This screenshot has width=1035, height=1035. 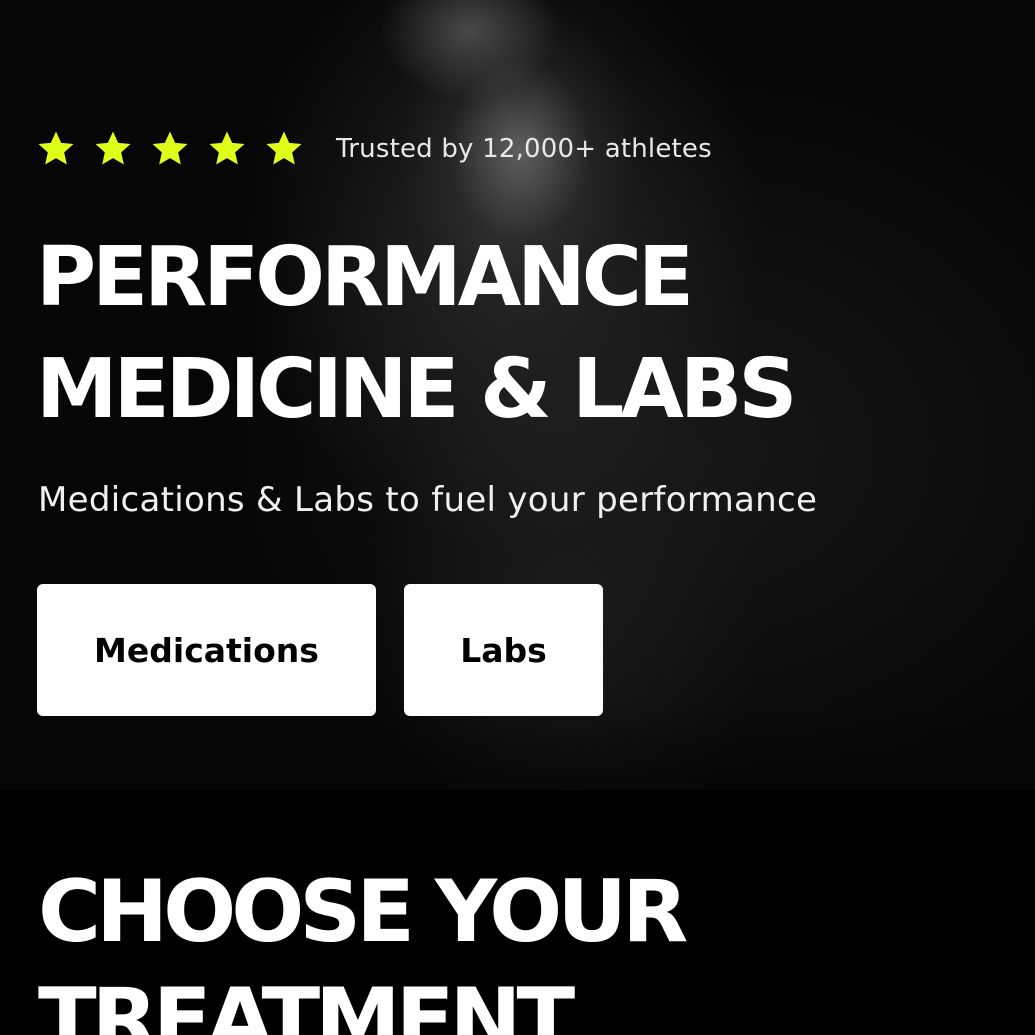 I want to click on hero-headline-line-1: PERFORMANCE, so click(x=365, y=277).